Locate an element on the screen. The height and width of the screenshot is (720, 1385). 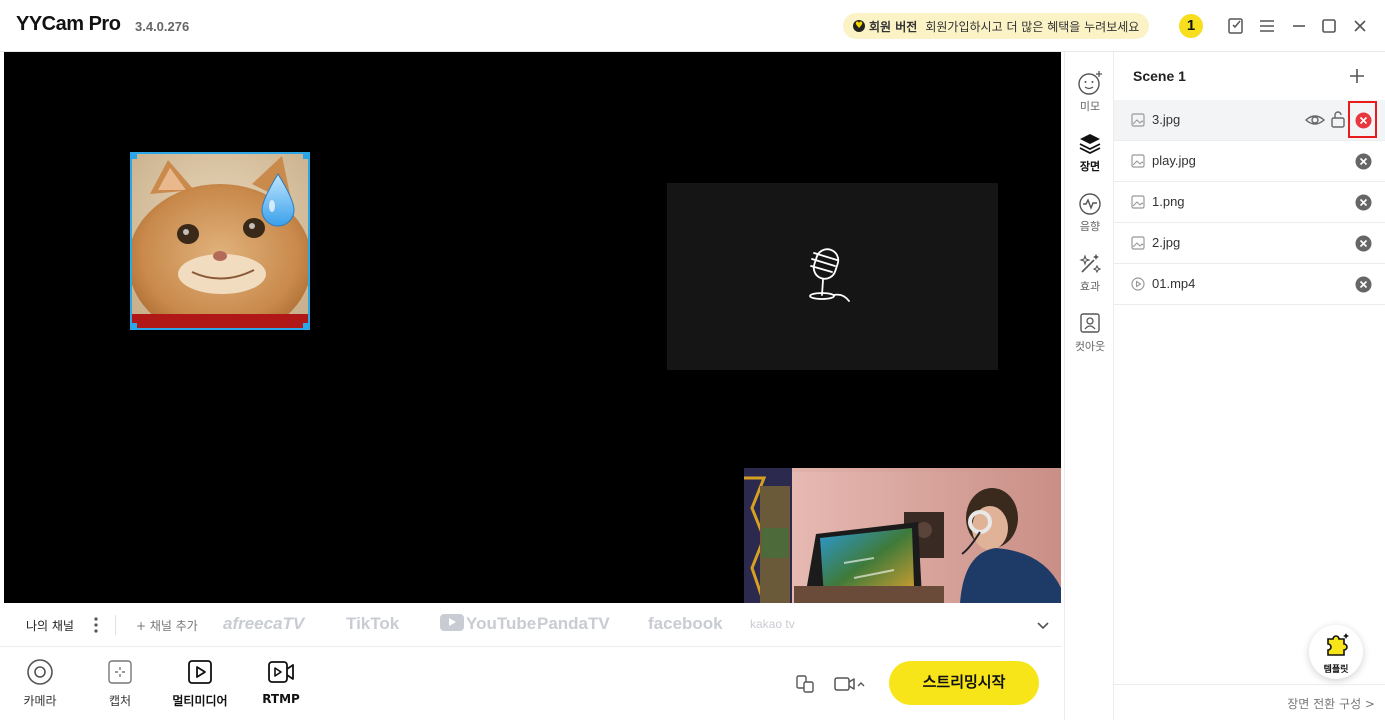
tool-multimedia-label: 멀티미디어 is located at coordinates (200, 701).